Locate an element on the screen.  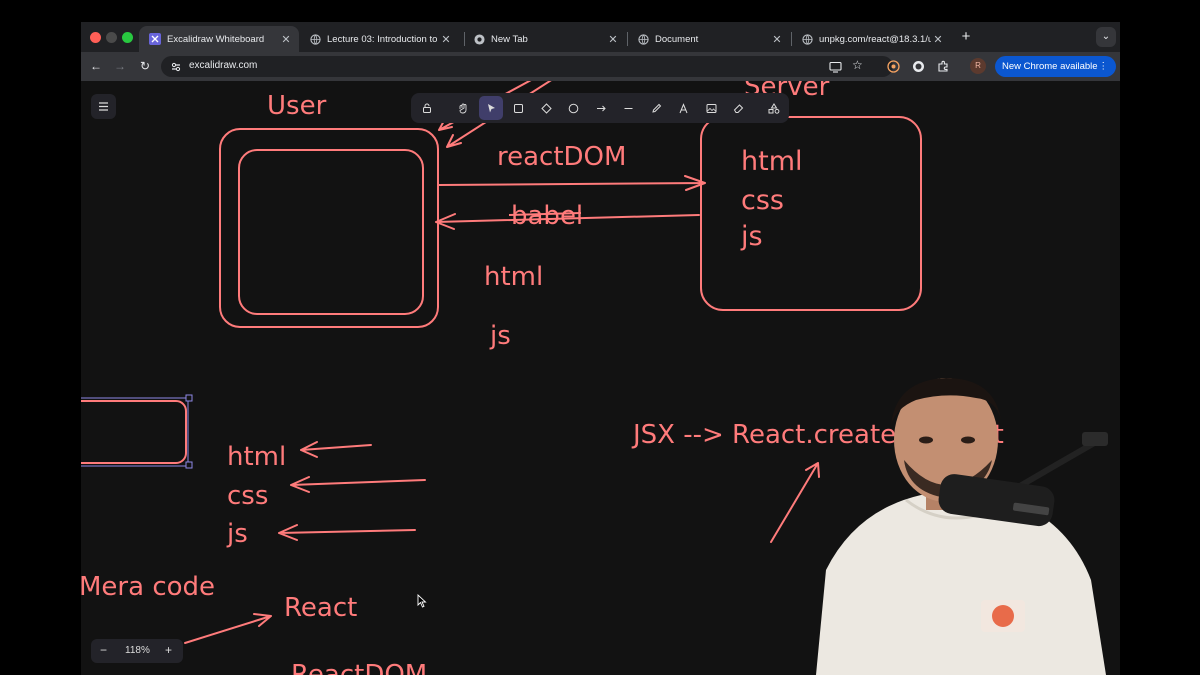
excalidraw-icon is located at coordinates (155, 39).